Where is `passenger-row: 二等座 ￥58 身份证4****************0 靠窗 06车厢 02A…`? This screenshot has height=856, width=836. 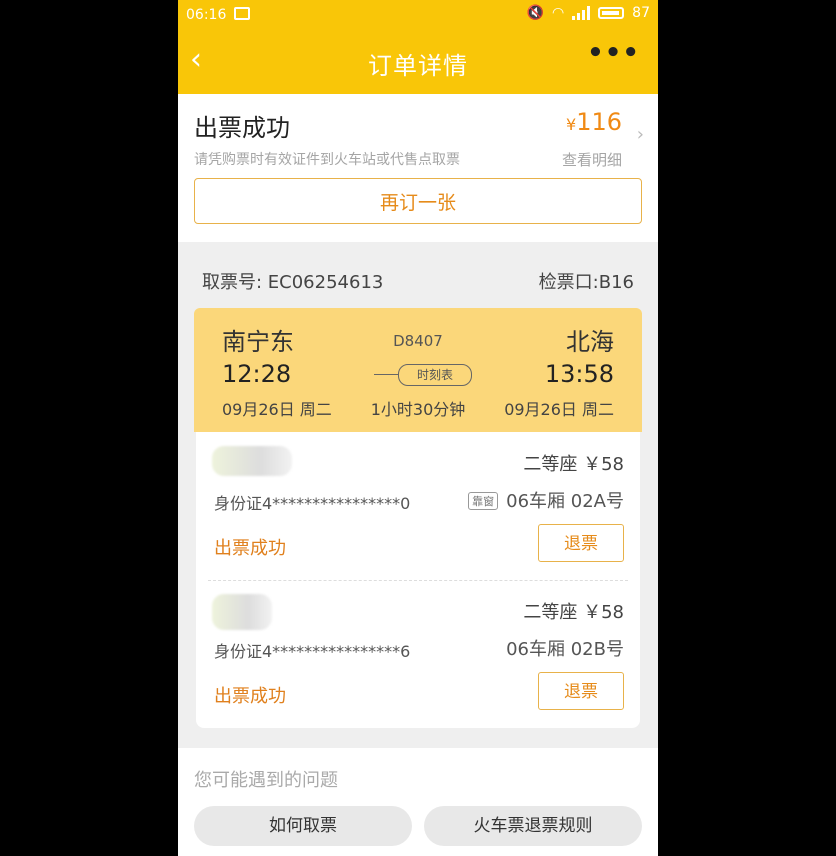 passenger-row: 二等座 ￥58 身份证4****************0 靠窗 06车厢 02A… is located at coordinates (418, 506).